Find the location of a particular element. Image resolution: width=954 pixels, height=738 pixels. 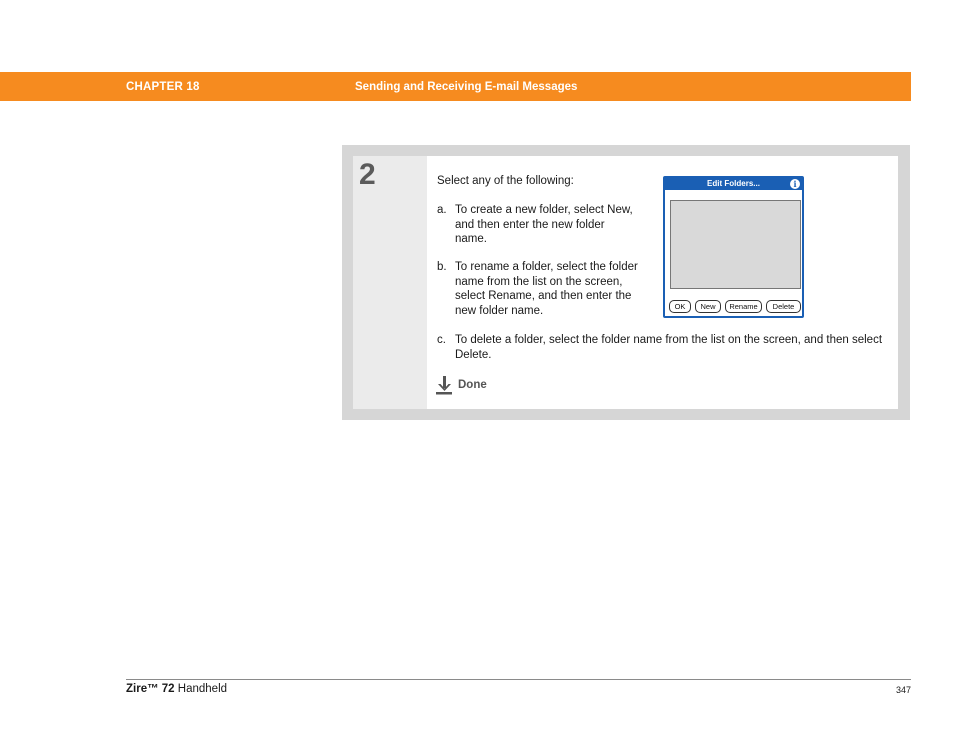

step-number-panel is located at coordinates (390, 282).